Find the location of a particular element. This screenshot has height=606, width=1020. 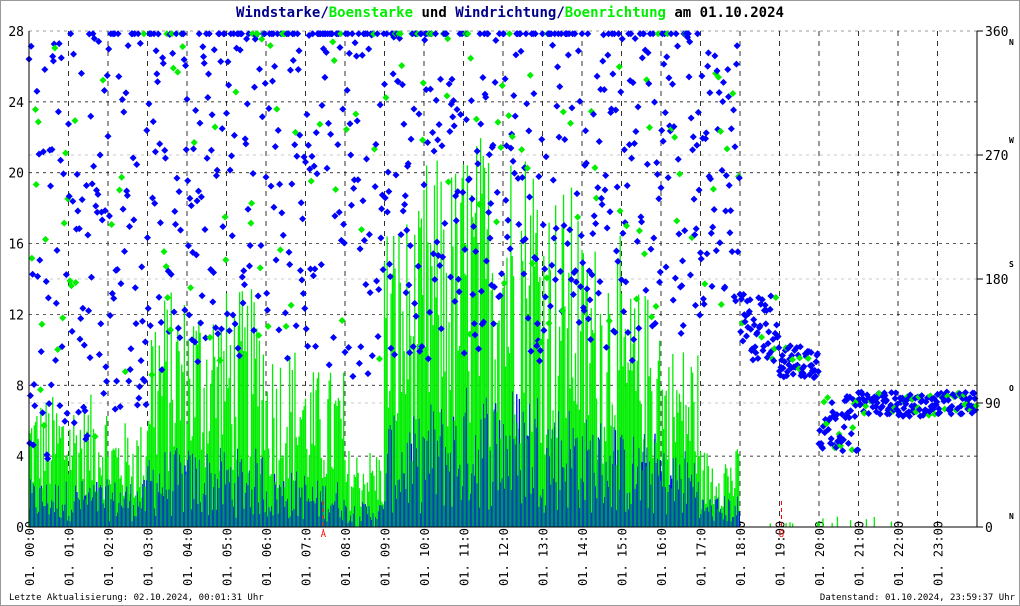

y2-tick-label: 180 is located at coordinates (996, 280).